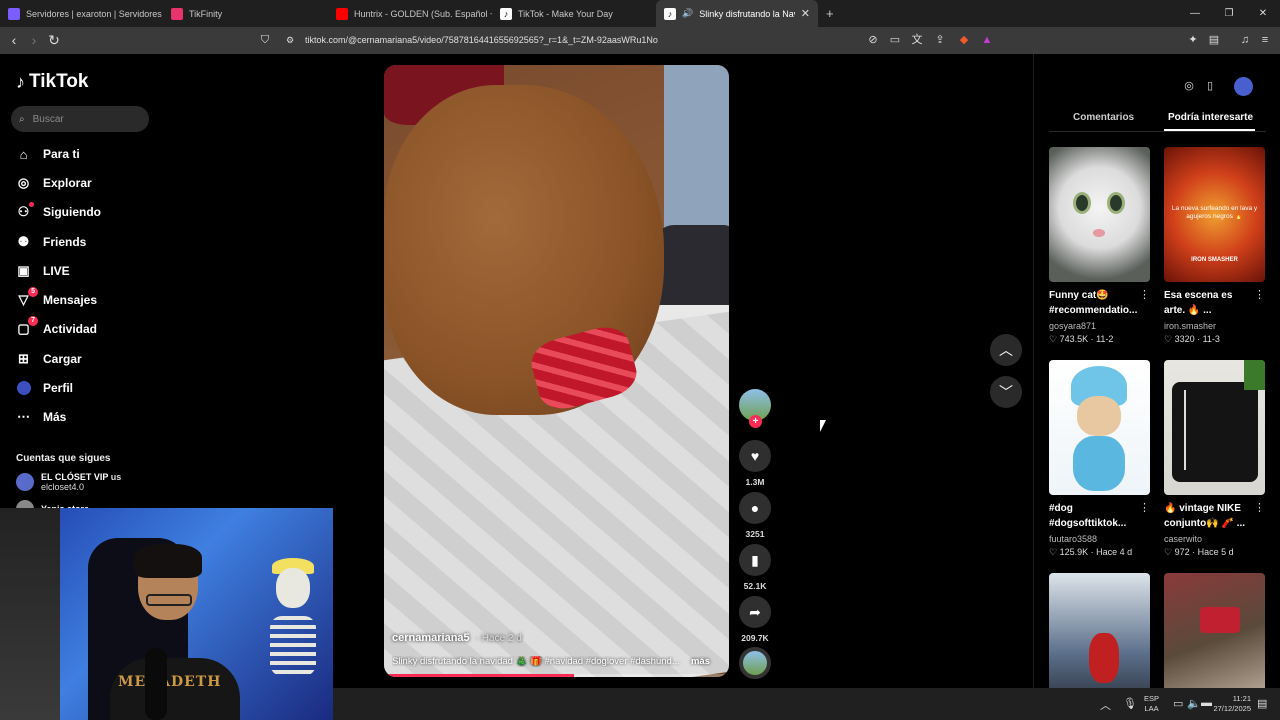 The height and width of the screenshot is (720, 1280). I want to click on bookmark-icon: ⛉, so click(265, 40).